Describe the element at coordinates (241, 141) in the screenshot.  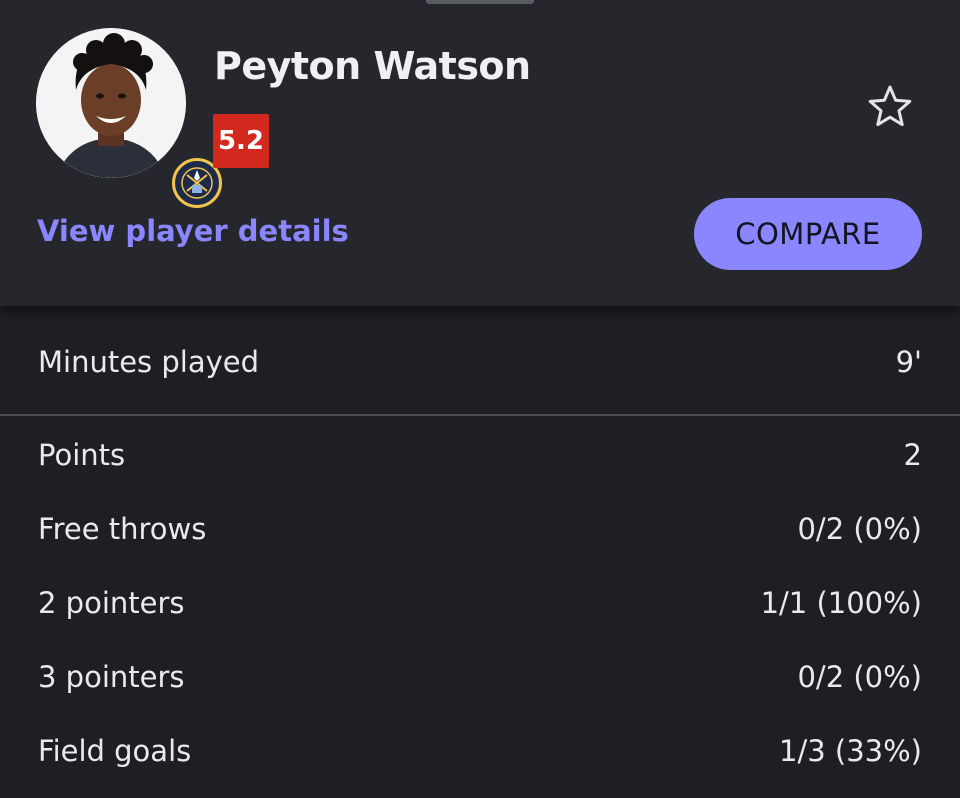
I see `player-rating-badge: 5.2` at that location.